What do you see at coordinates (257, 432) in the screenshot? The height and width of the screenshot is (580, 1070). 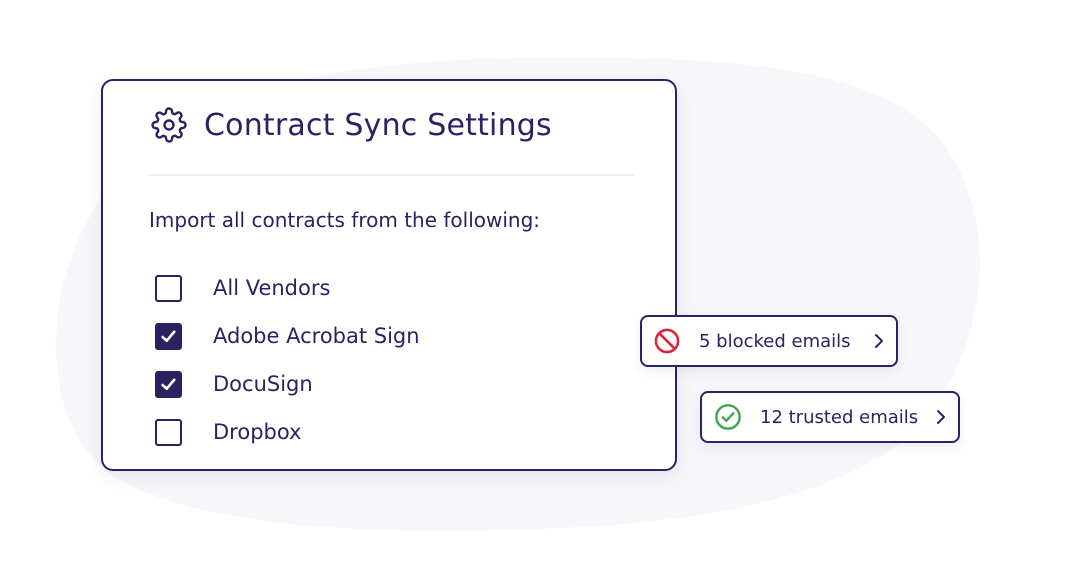 I see `option-label-dropbox: Dropbox` at bounding box center [257, 432].